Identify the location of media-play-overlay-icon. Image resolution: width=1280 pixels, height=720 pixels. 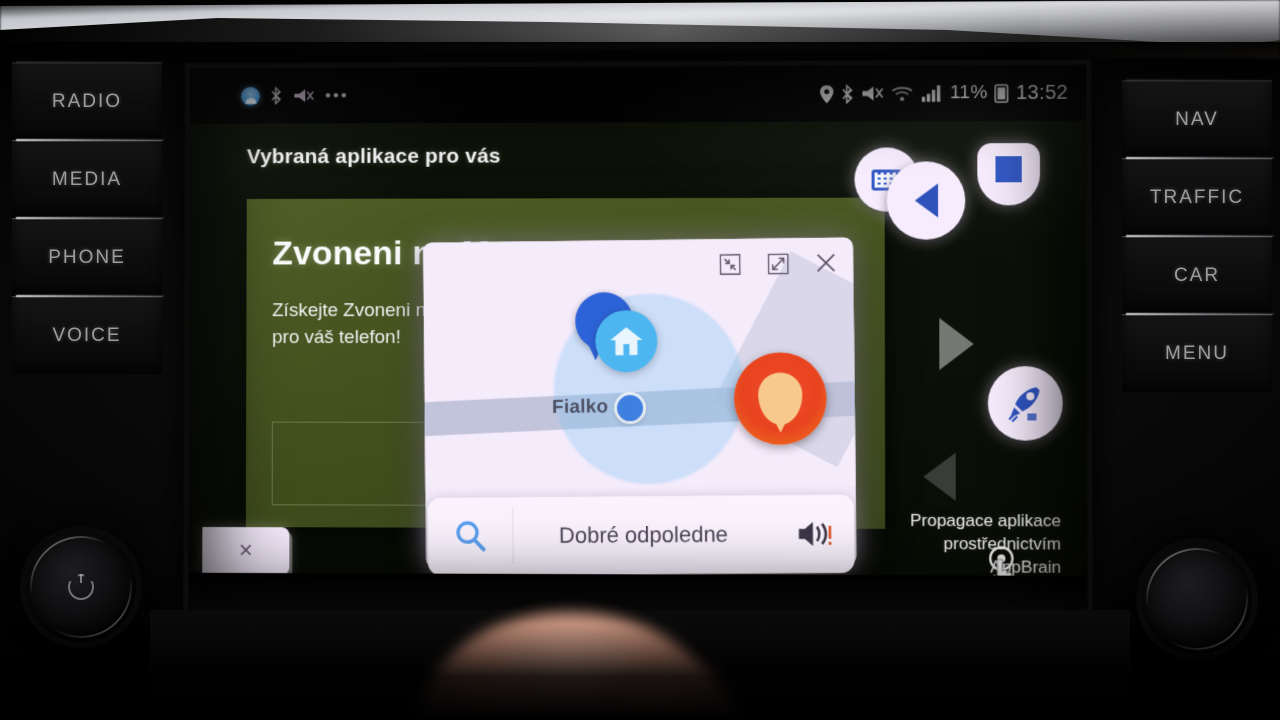
(956, 344).